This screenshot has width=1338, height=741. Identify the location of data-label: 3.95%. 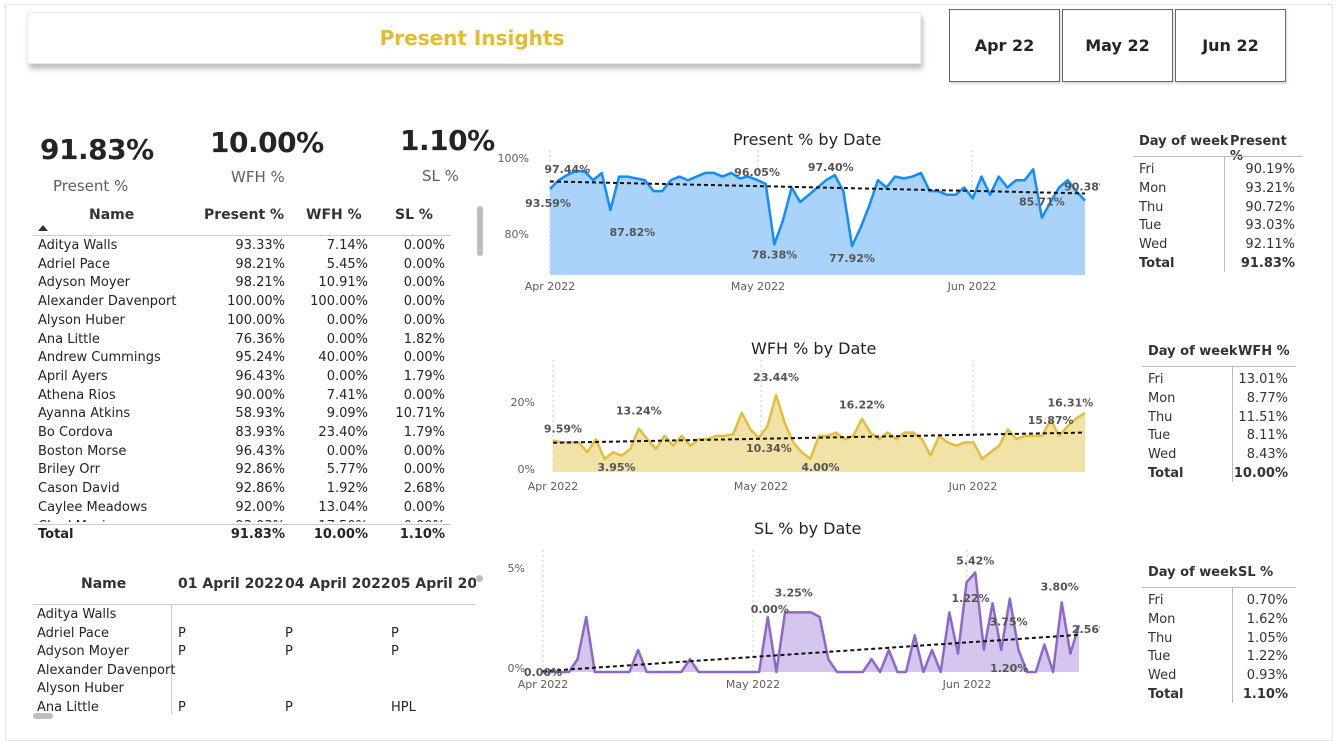
(616, 467).